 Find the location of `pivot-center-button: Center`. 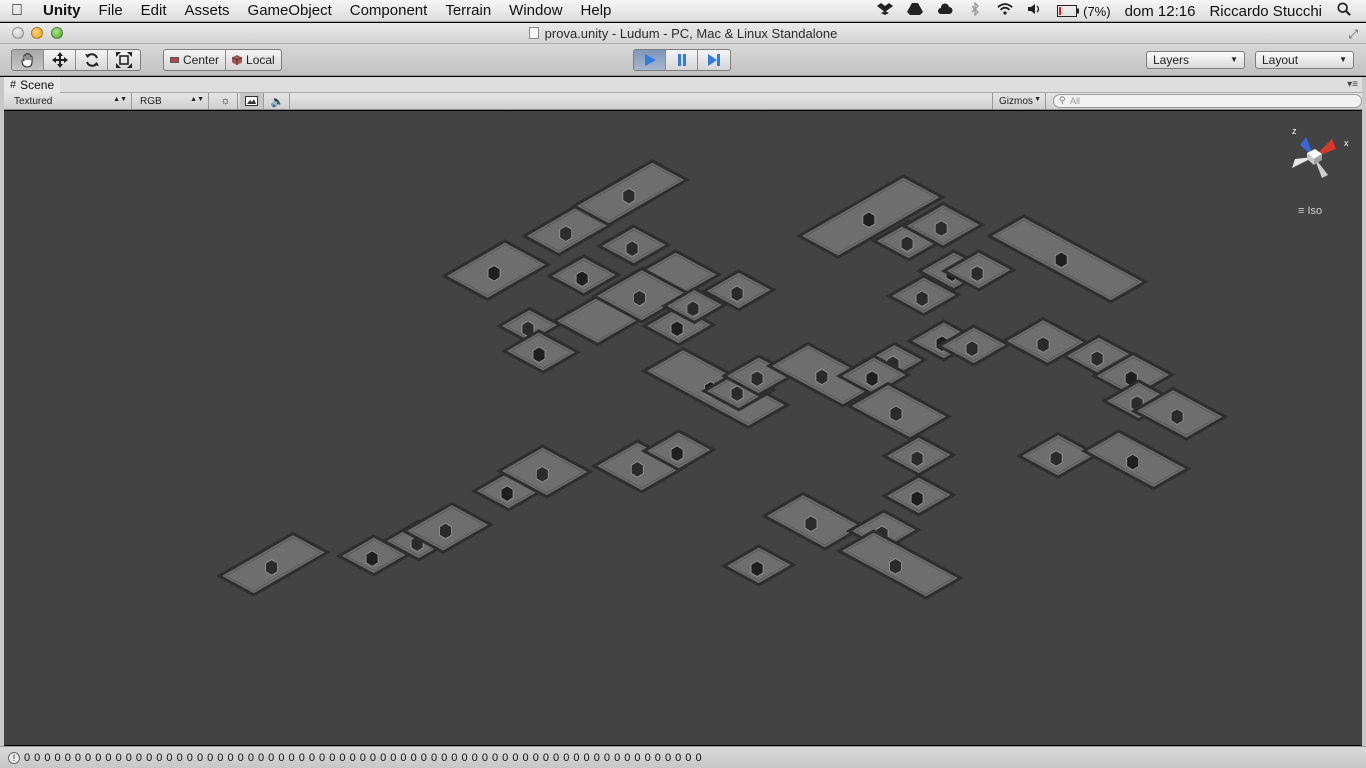

pivot-center-button: Center is located at coordinates (195, 60).